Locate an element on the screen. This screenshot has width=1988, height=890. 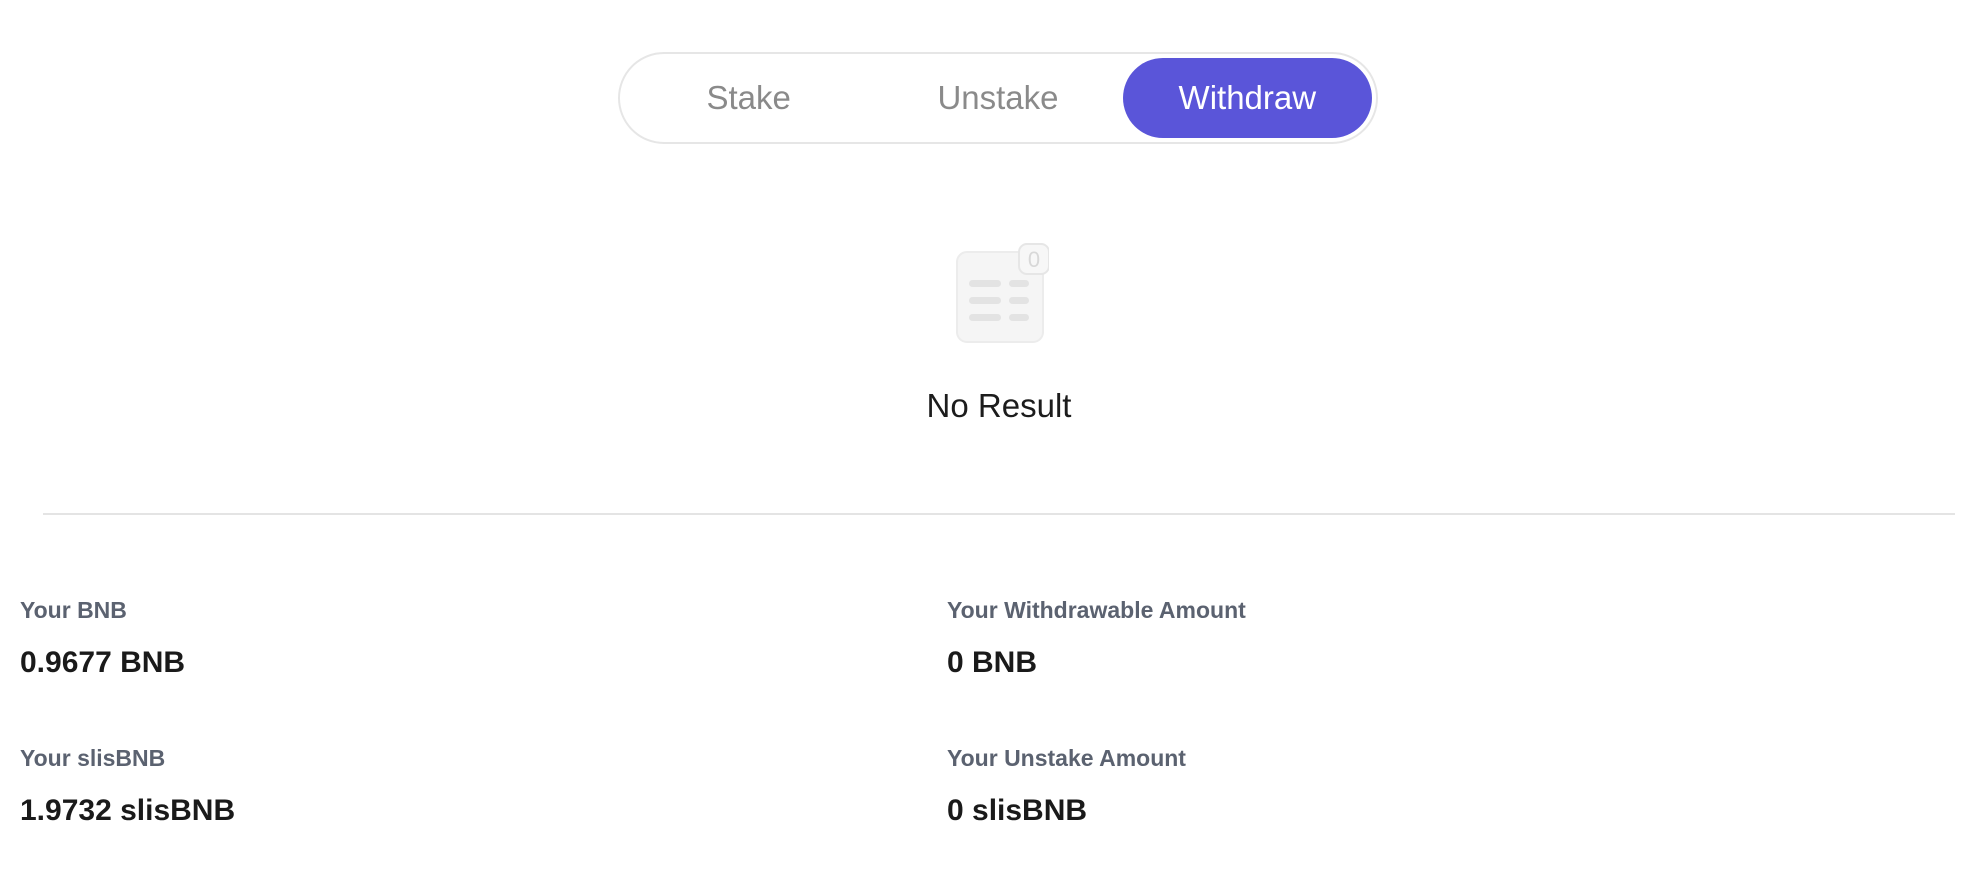
stat-label: Your BNB is located at coordinates (73, 610).